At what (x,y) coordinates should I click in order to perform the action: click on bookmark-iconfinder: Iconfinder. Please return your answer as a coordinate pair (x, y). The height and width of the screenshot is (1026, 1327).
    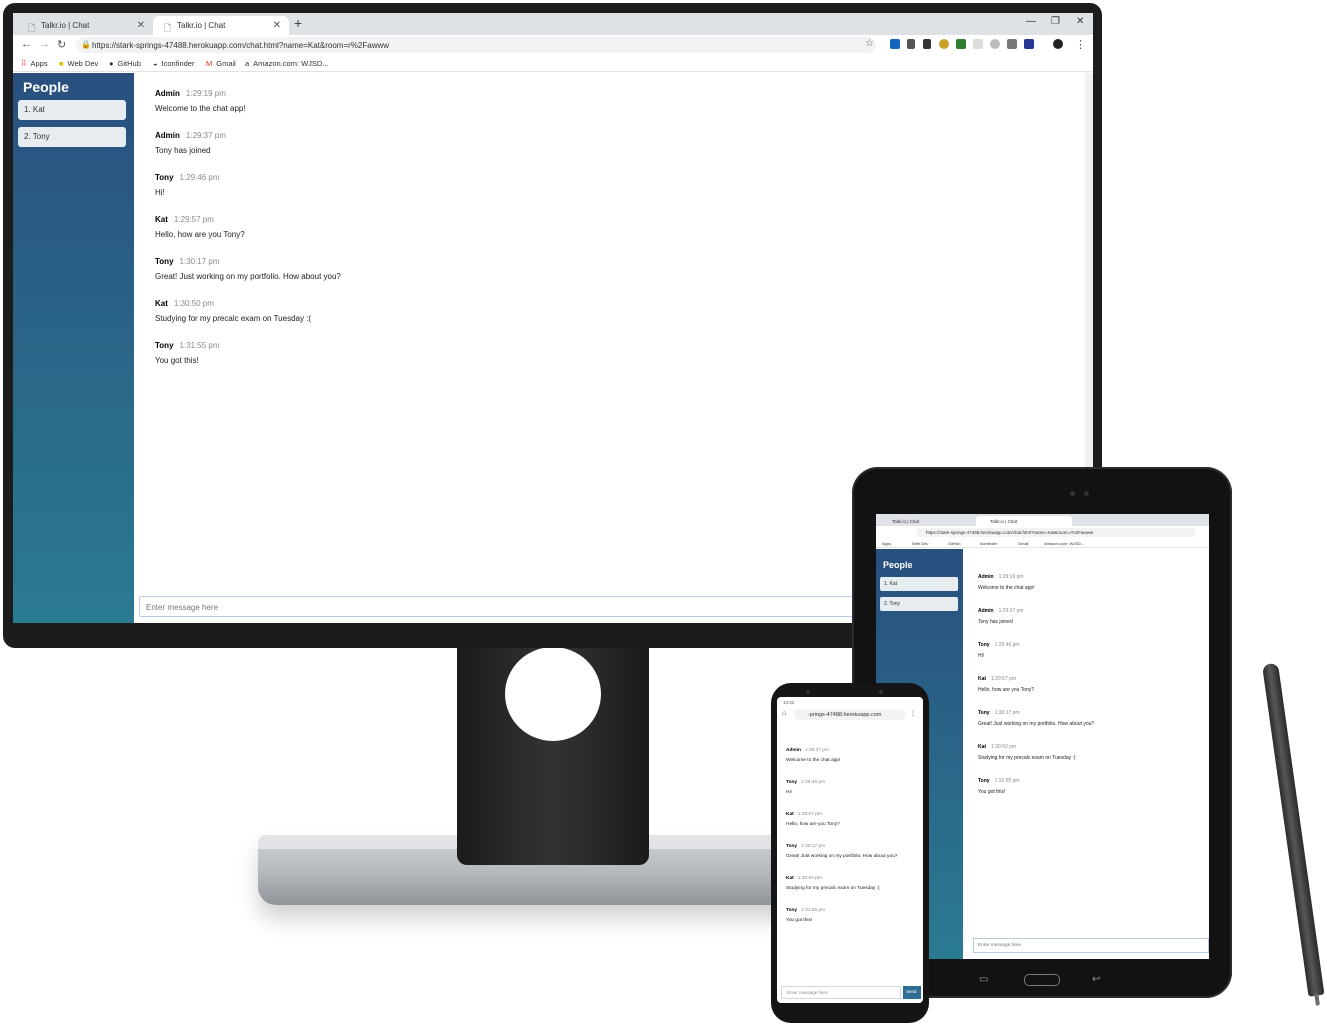
    Looking at the image, I should click on (989, 543).